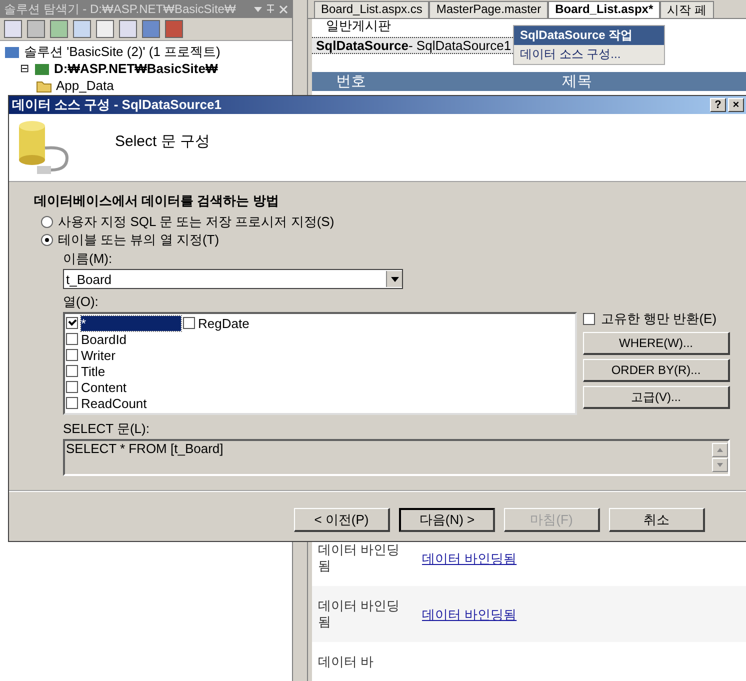 The image size is (746, 681). Describe the element at coordinates (162, 141) in the screenshot. I see `step-heading: Select 문 구성` at that location.